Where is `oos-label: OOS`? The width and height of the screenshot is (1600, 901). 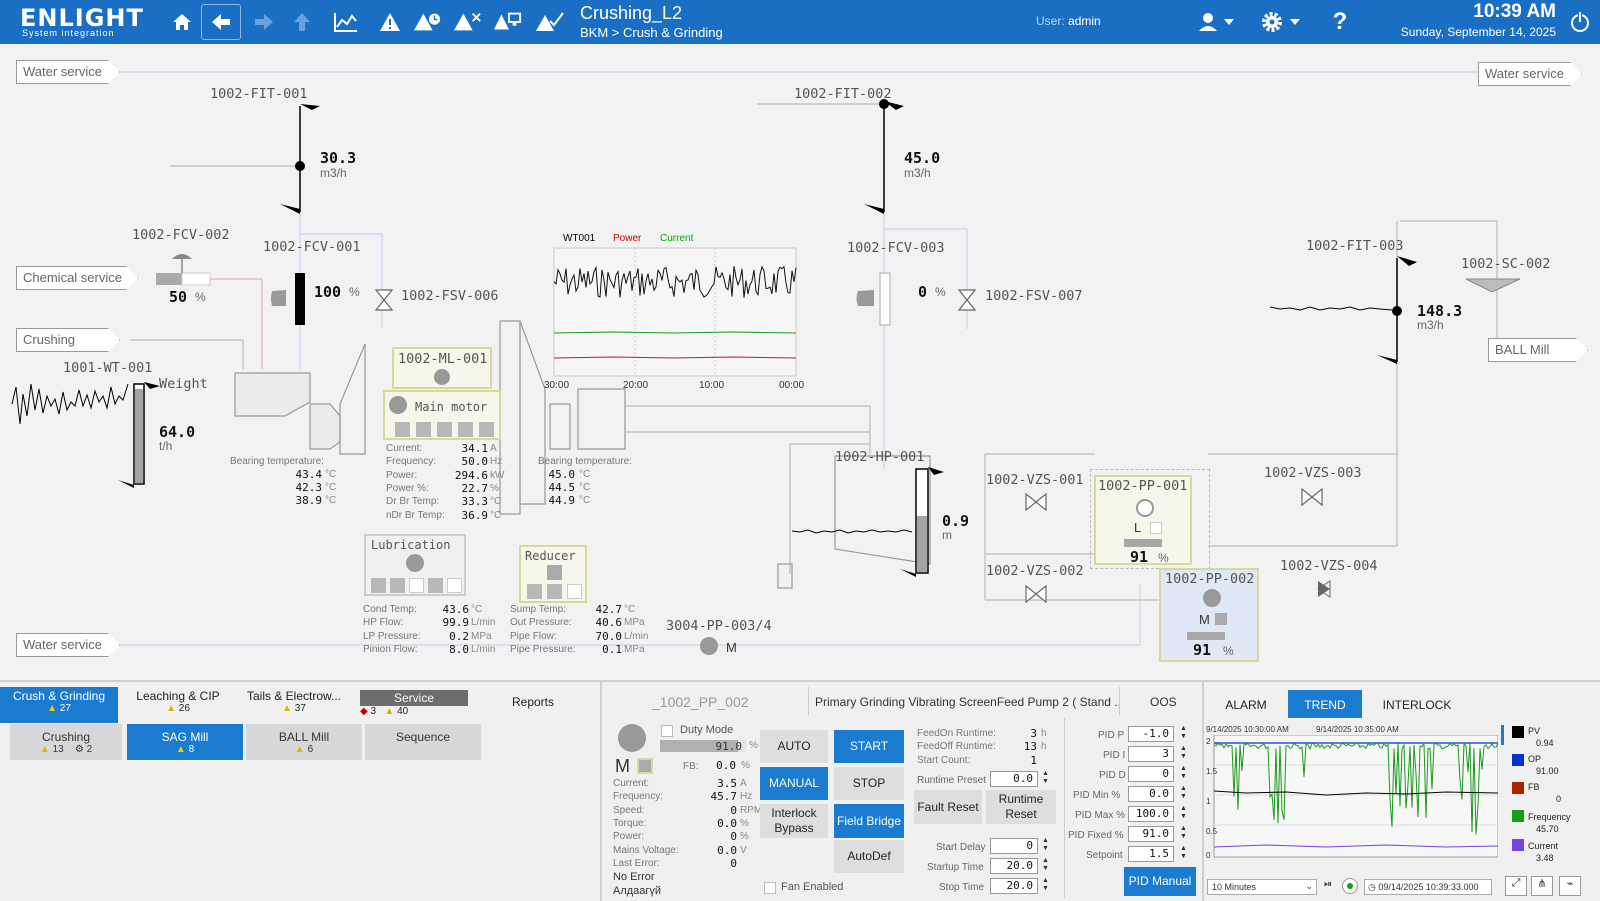
oos-label: OOS is located at coordinates (1163, 702).